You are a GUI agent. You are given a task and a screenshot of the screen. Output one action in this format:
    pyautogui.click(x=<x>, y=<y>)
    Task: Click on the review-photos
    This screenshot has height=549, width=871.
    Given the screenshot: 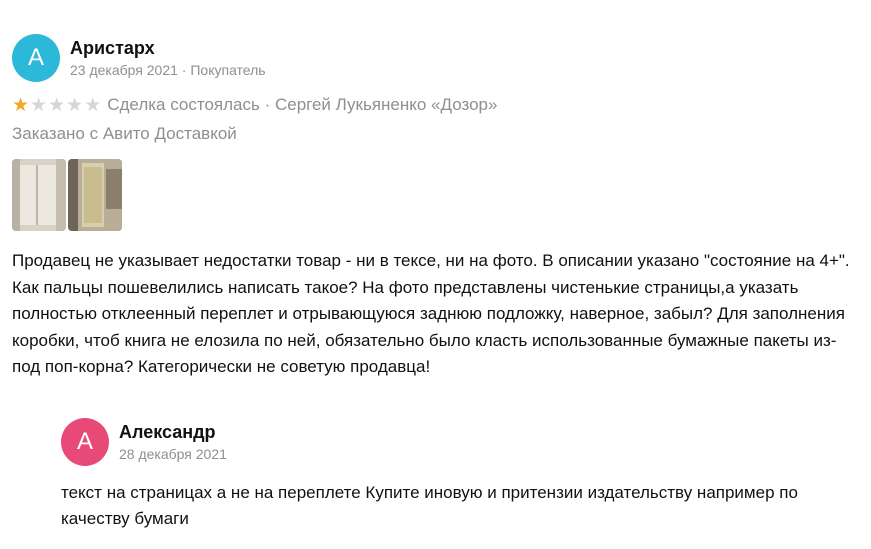 What is the action you would take?
    pyautogui.click(x=67, y=195)
    